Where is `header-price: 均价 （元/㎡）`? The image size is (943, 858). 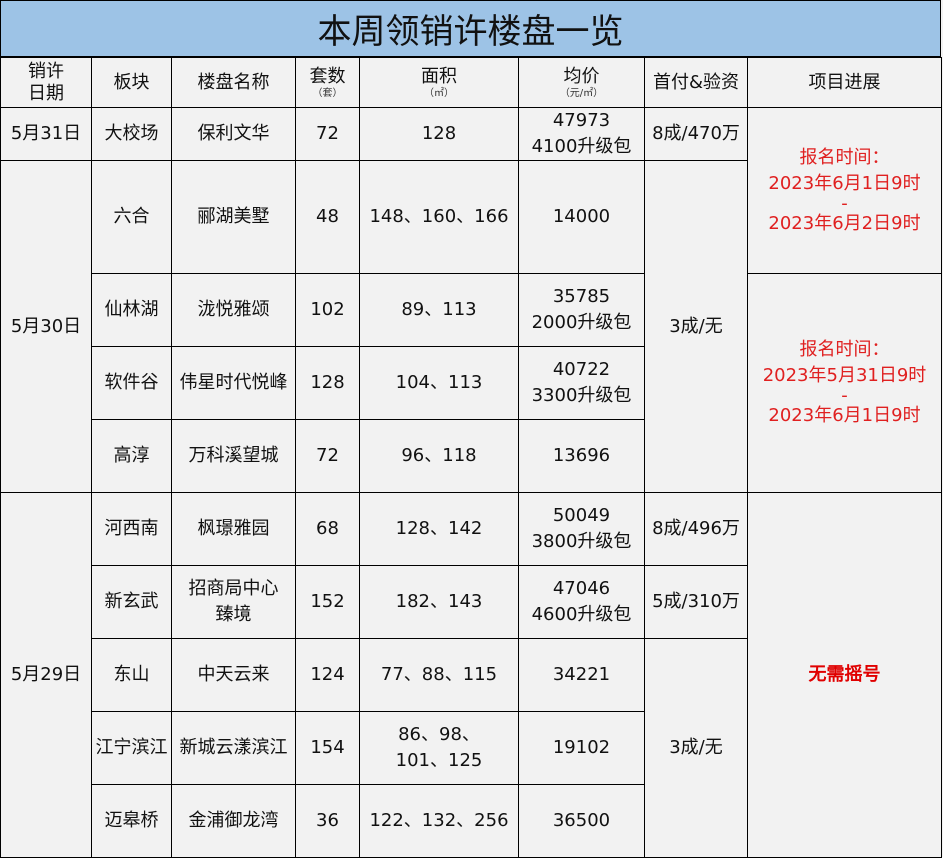 header-price: 均价 （元/㎡） is located at coordinates (581, 82).